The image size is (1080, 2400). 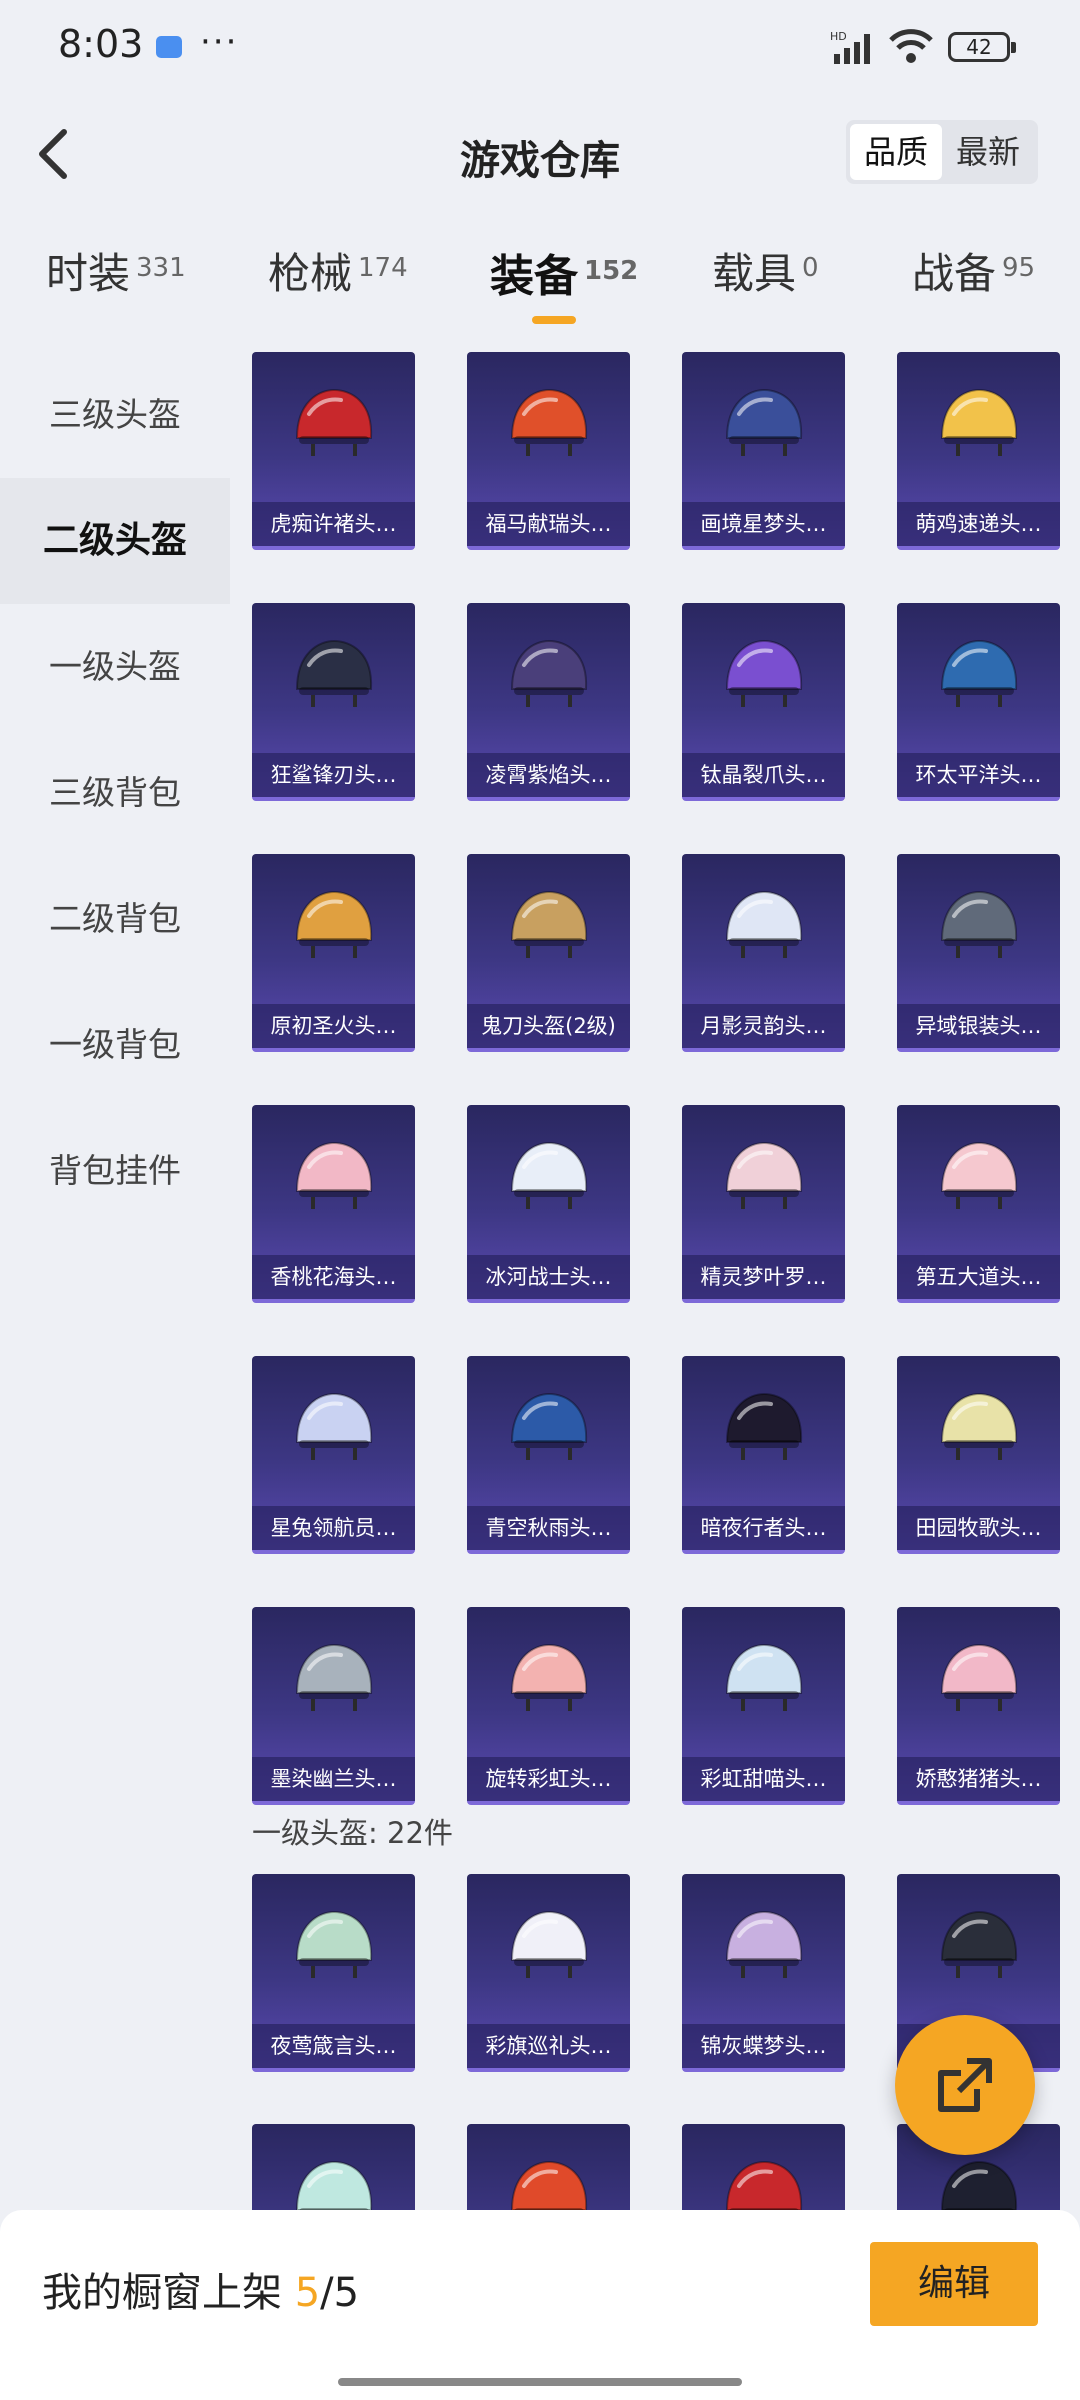 What do you see at coordinates (115, 919) in the screenshot?
I see `sidebar-item-level2-backpack: 二级背包` at bounding box center [115, 919].